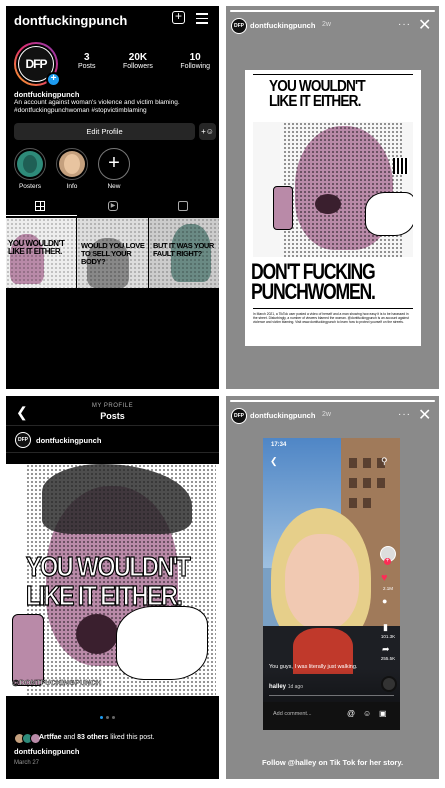 This screenshot has width=445, height=788. Describe the element at coordinates (387, 588) in the screenshot. I see `tiktok-like-count: 2.1M` at that location.